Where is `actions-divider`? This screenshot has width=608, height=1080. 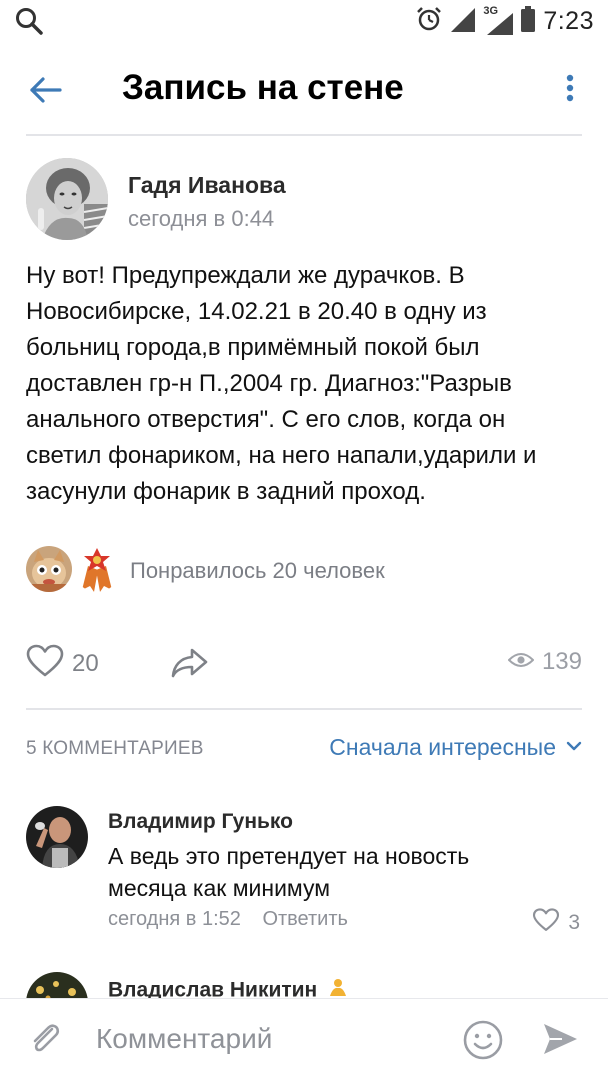 actions-divider is located at coordinates (304, 709).